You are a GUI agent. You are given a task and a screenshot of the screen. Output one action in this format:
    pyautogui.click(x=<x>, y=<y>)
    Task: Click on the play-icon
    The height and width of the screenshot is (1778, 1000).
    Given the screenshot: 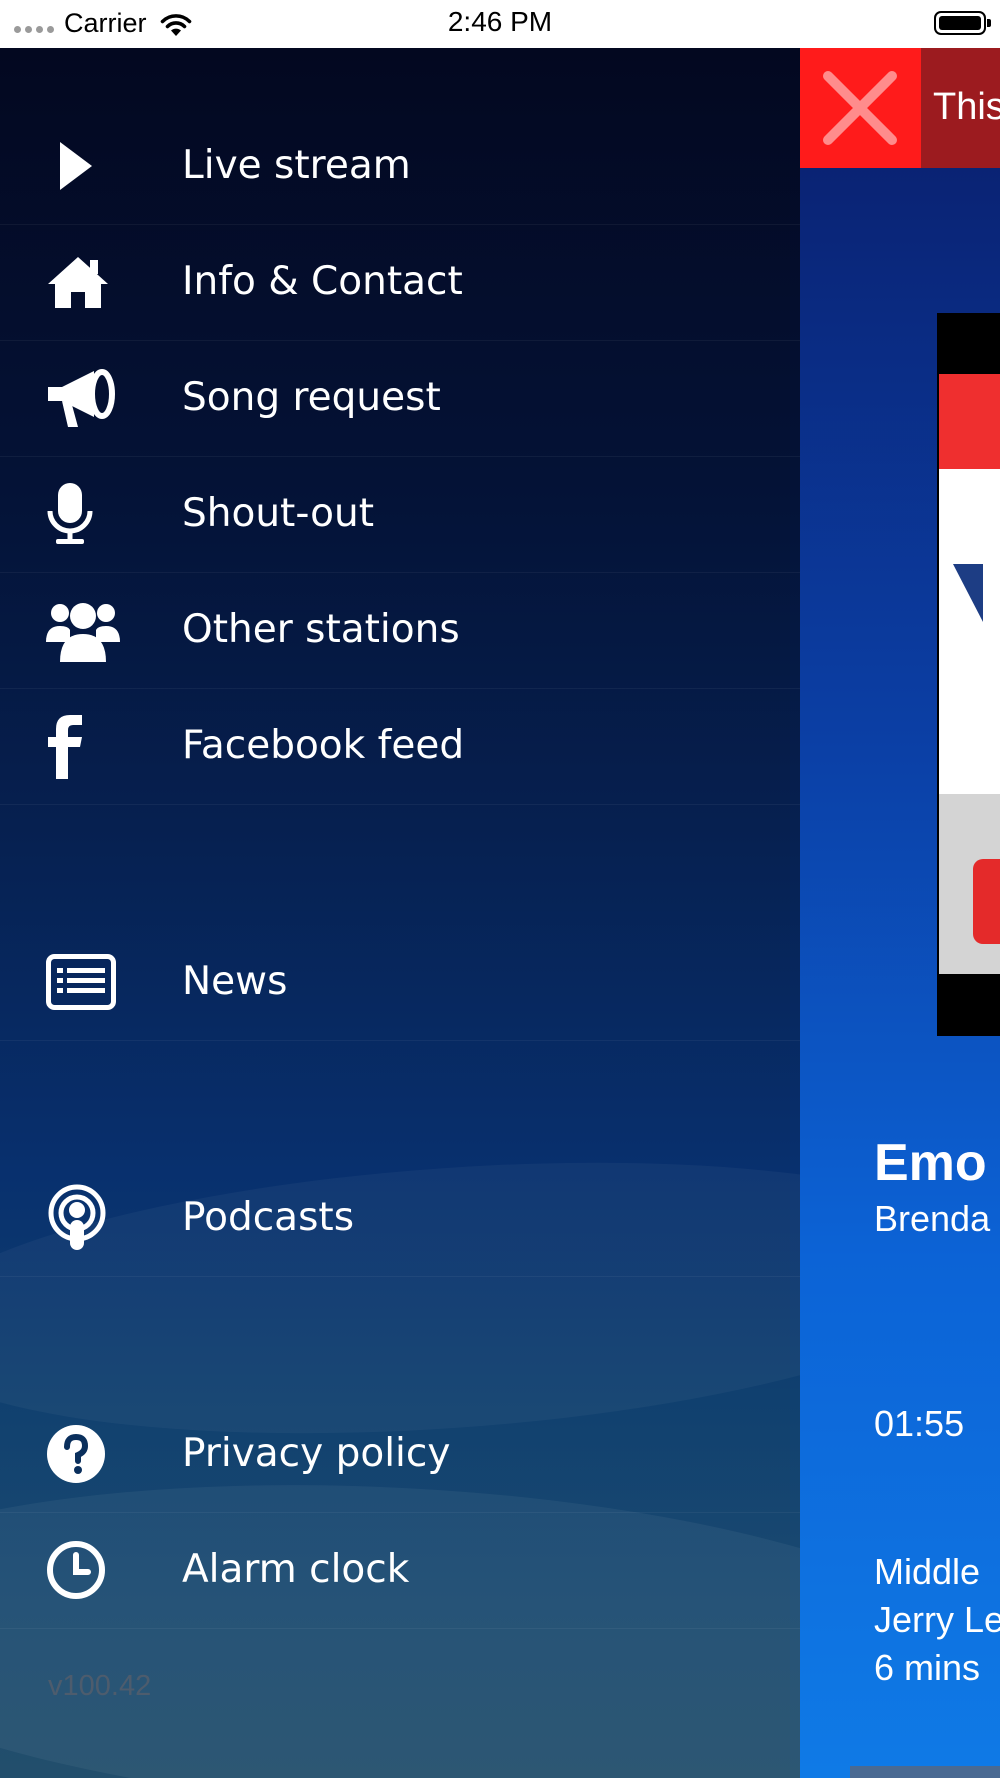 What is the action you would take?
    pyautogui.click(x=84, y=166)
    